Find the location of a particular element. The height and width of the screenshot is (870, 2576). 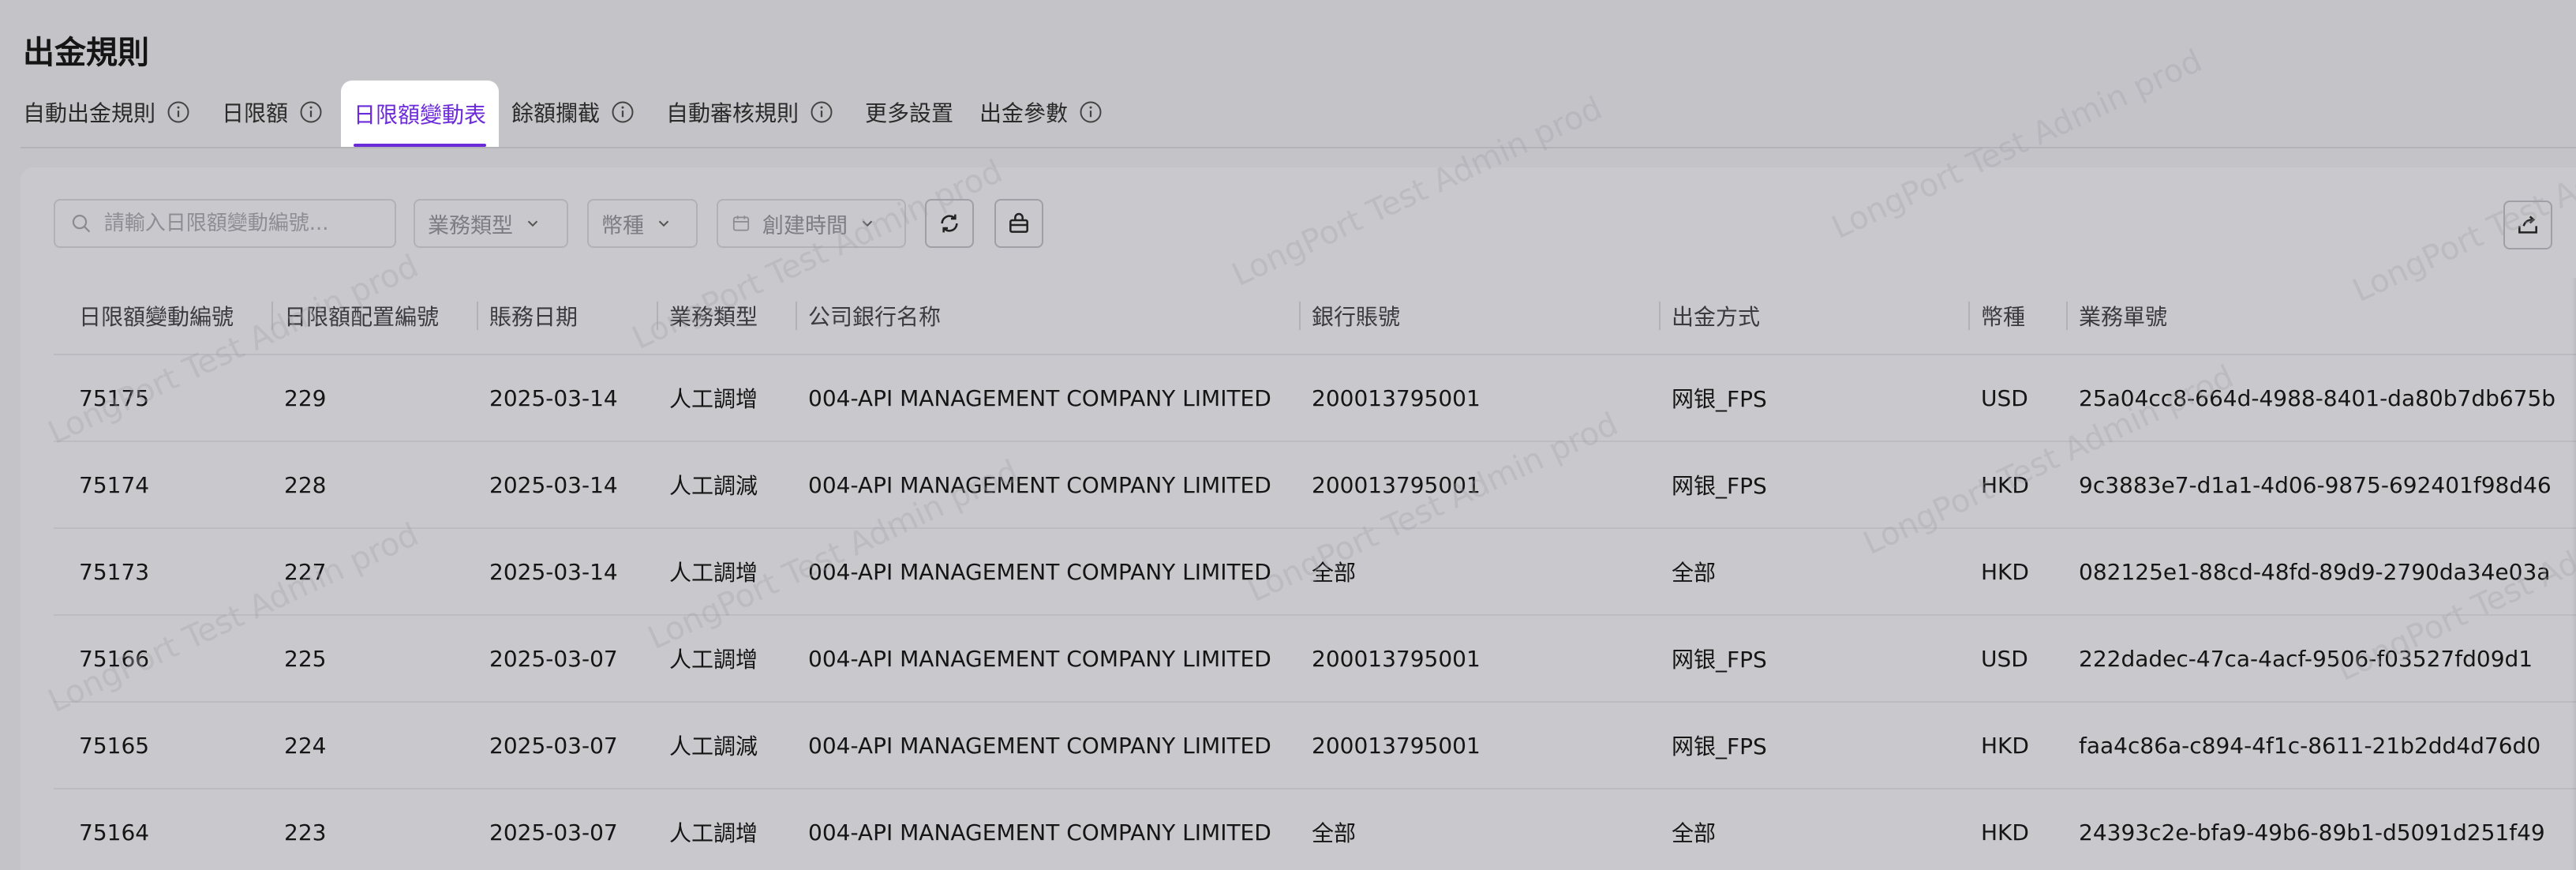

tabs-divider is located at coordinates (1298, 147).